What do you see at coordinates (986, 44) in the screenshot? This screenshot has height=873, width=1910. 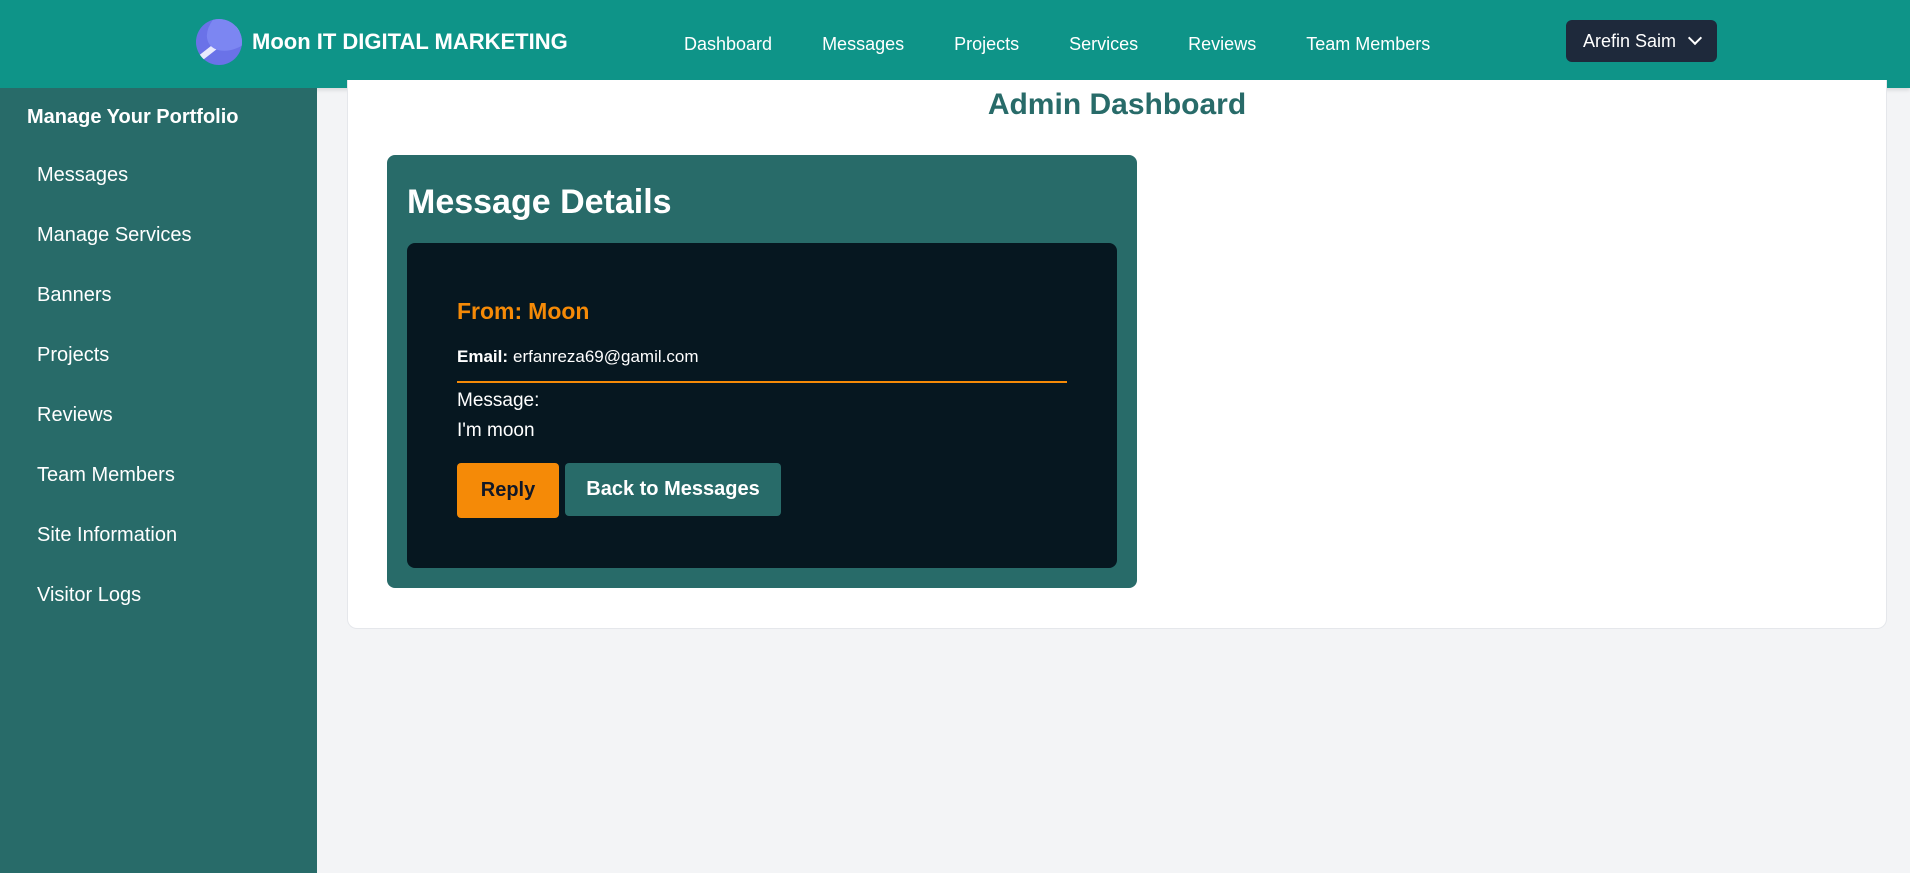 I see `nav-projects: Projects` at bounding box center [986, 44].